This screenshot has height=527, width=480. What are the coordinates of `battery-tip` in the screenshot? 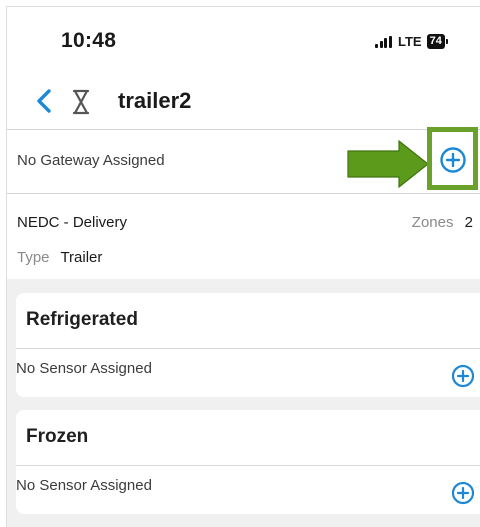 It's located at (446, 41).